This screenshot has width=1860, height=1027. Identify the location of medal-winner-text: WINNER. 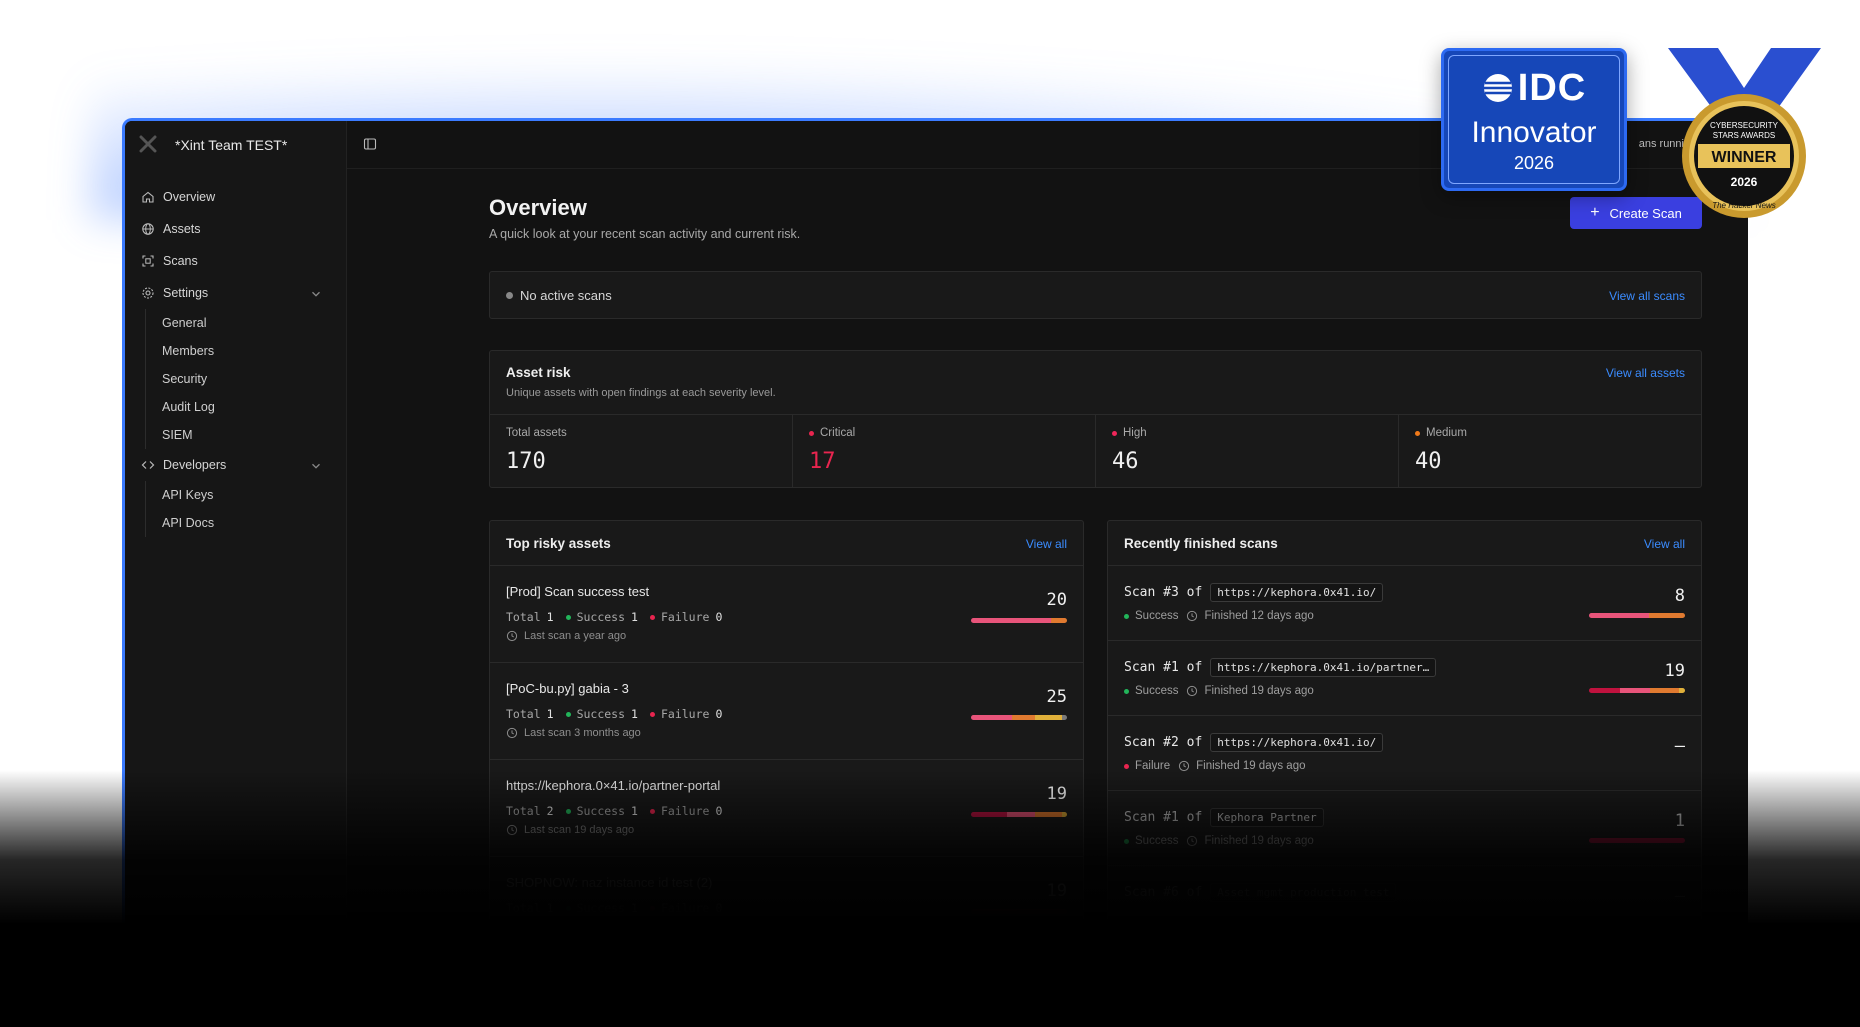
(1744, 157).